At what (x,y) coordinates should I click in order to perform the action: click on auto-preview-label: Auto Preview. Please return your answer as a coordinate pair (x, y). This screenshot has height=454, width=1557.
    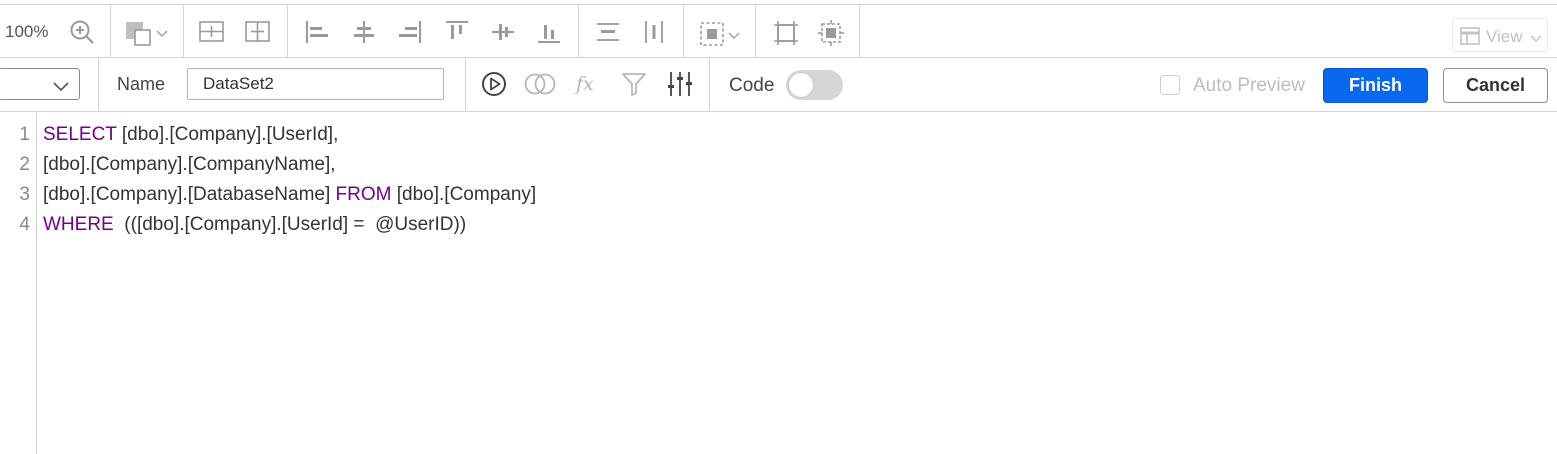
    Looking at the image, I should click on (1249, 85).